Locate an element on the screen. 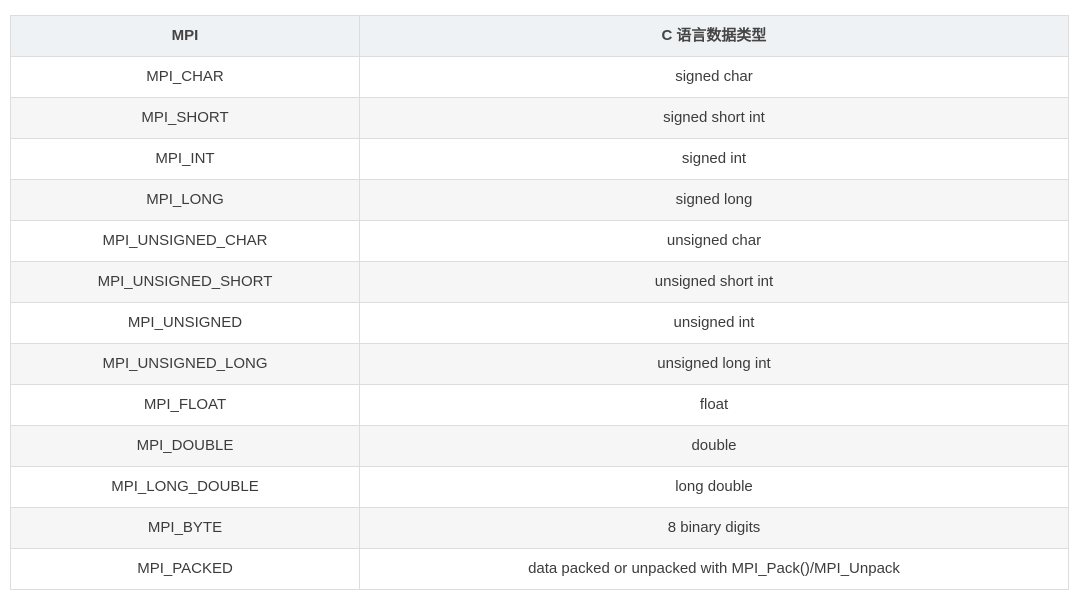 This screenshot has width=1085, height=603. table-row: MPI_DOUBLE double is located at coordinates (539, 446).